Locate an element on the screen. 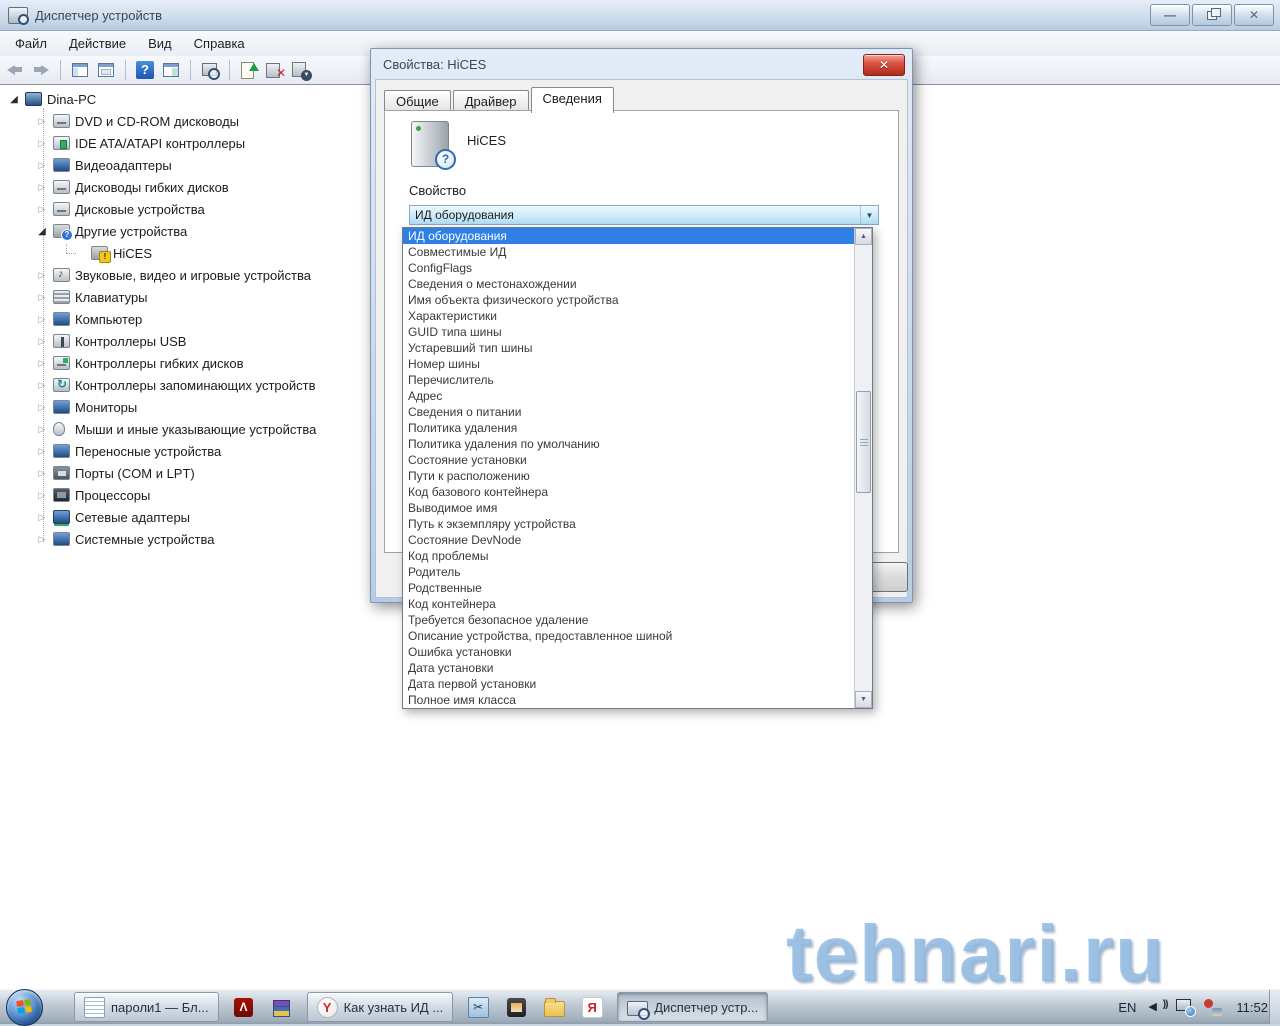 The height and width of the screenshot is (1026, 1280). menu-item: Справка is located at coordinates (219, 43).